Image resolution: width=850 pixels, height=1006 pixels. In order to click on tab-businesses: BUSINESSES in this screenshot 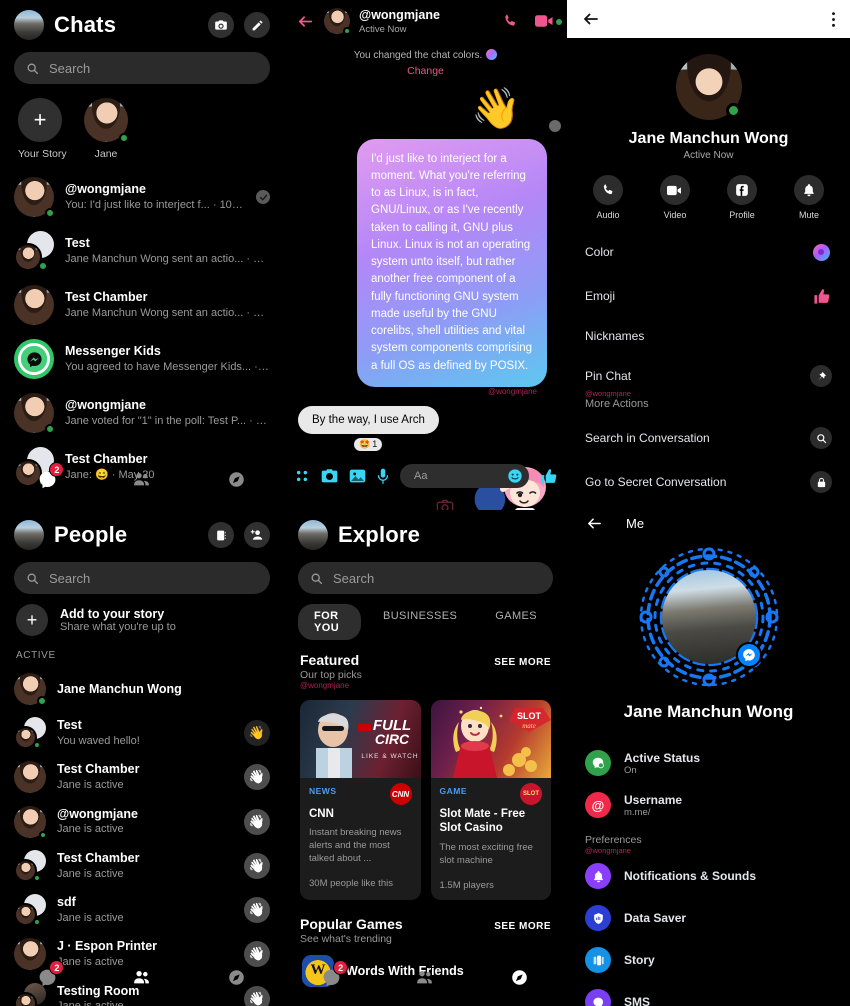, I will do `click(420, 622)`.